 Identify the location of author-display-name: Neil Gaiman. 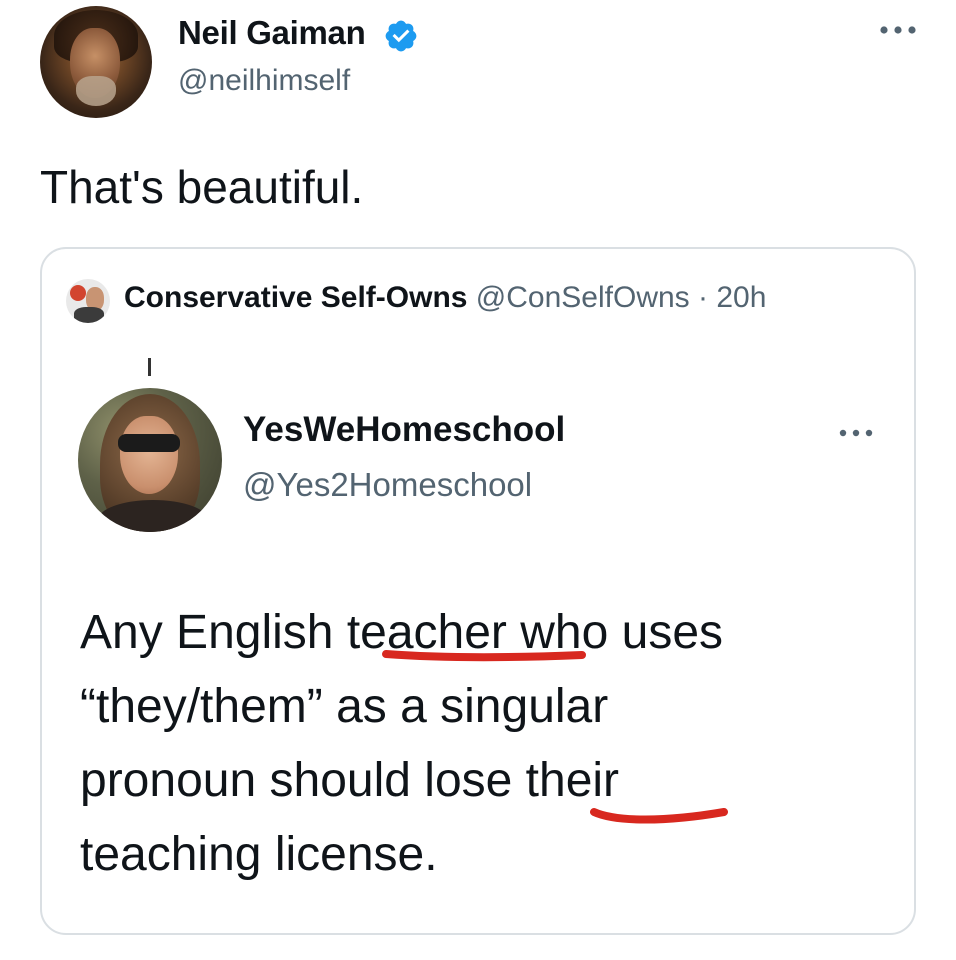
(272, 33).